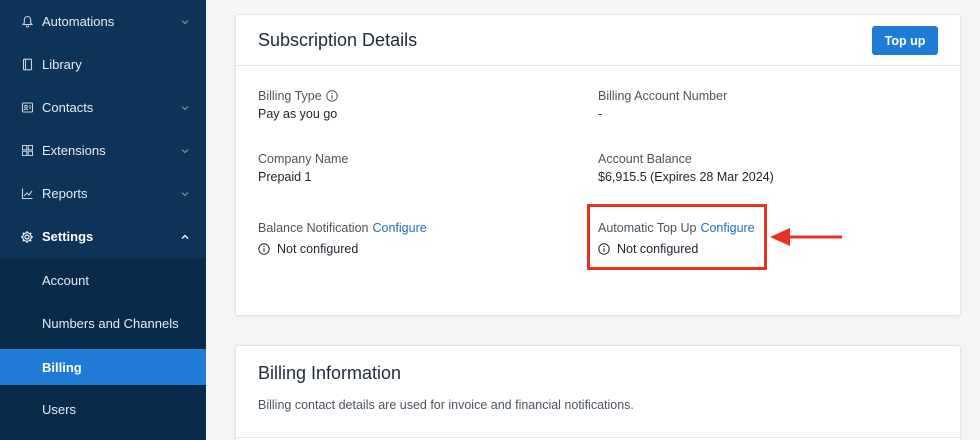 Image resolution: width=980 pixels, height=440 pixels. I want to click on company-name-label: Company Name, so click(303, 159).